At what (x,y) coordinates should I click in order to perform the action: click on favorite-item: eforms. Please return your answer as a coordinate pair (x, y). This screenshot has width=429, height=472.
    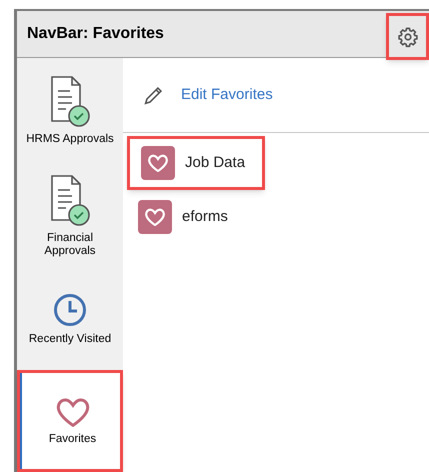
    Looking at the image, I should click on (196, 217).